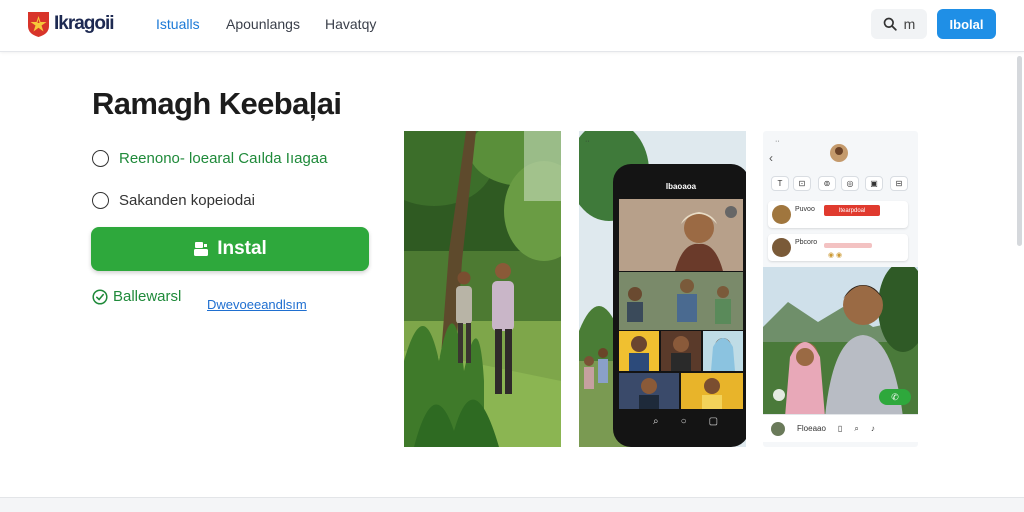 This screenshot has width=1024, height=512. I want to click on check-circle-icon, so click(100, 296).